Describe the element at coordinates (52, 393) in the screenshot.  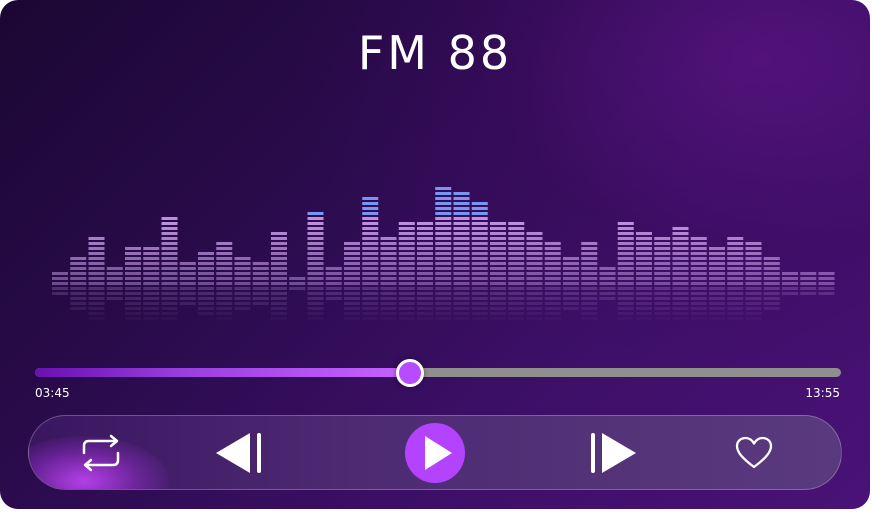
I see `elapsed-time: 03:45` at that location.